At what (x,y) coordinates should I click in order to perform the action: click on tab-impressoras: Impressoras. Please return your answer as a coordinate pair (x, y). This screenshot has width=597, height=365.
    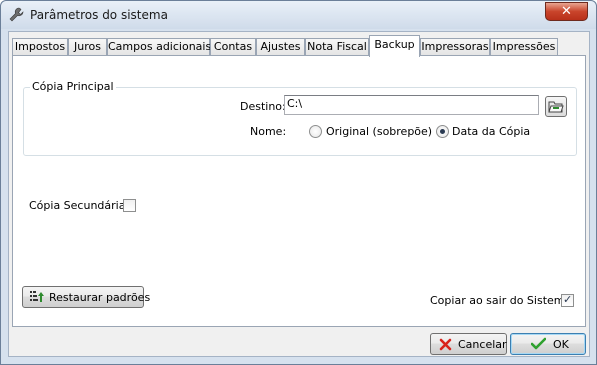
    Looking at the image, I should click on (455, 47).